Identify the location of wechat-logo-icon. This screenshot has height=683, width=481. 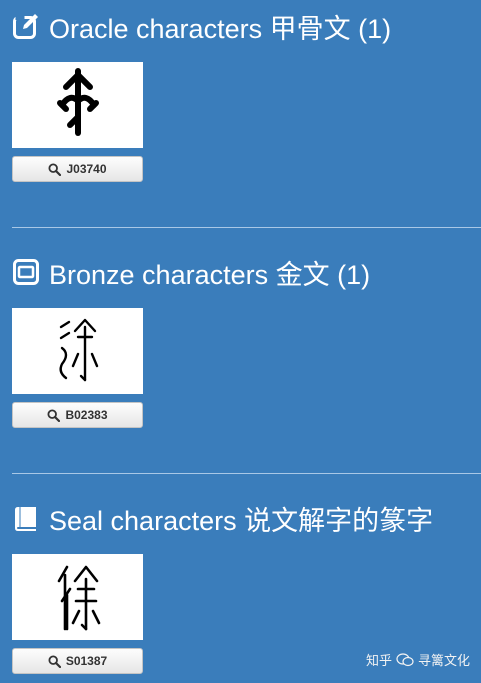
(405, 659).